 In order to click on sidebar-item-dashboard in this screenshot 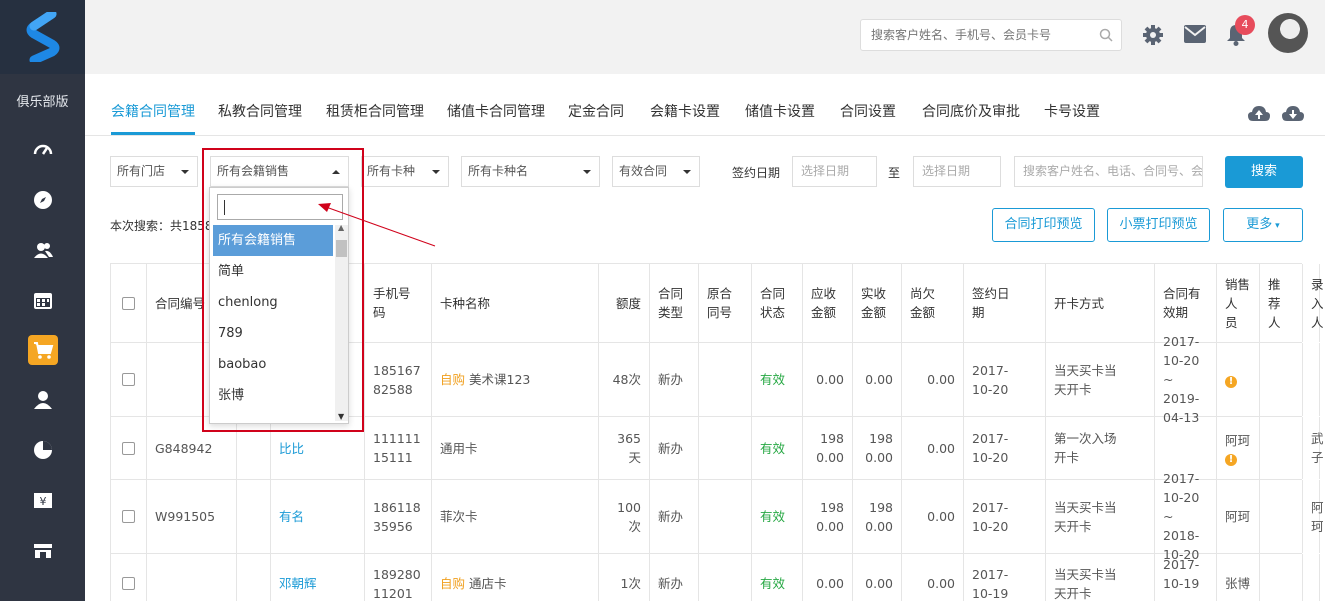, I will do `click(42, 150)`.